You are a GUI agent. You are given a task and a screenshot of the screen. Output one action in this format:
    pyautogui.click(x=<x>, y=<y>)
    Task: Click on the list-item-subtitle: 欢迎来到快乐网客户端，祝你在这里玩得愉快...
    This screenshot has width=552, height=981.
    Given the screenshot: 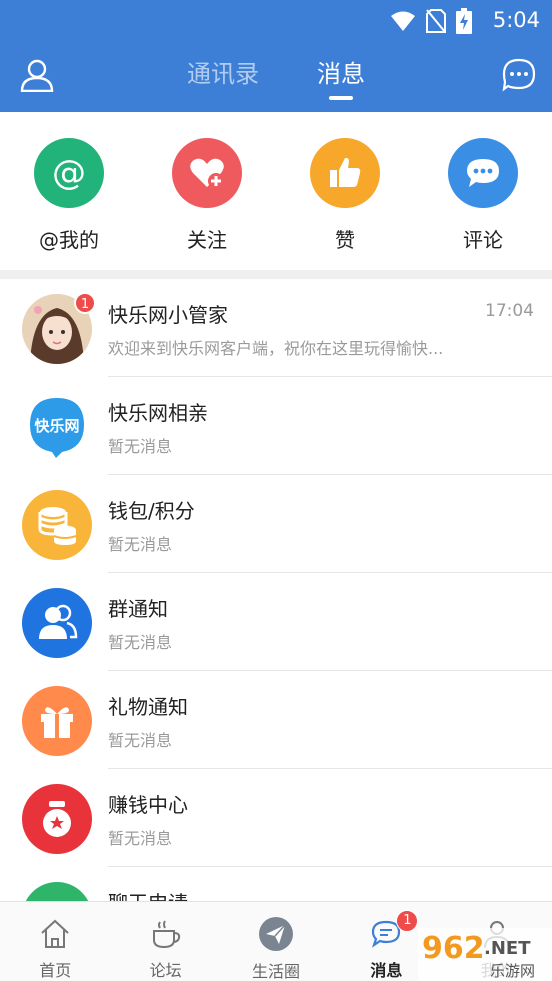 What is the action you would take?
    pyautogui.click(x=276, y=348)
    